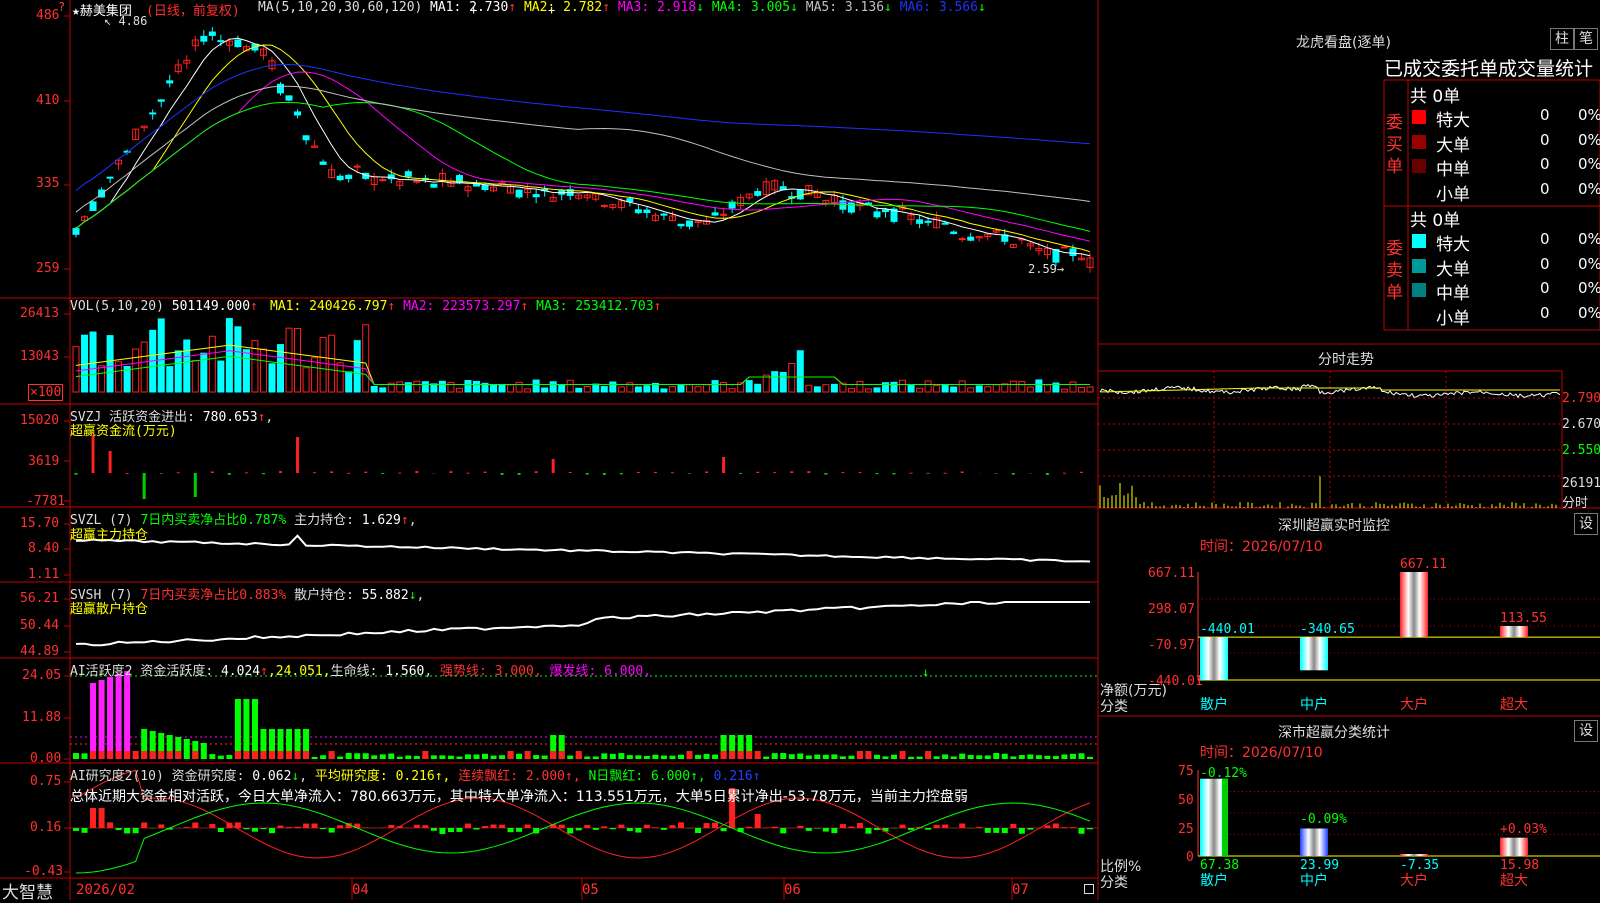  What do you see at coordinates (1453, 267) in the screenshot?
I see `sell-row-label: 大单` at bounding box center [1453, 267].